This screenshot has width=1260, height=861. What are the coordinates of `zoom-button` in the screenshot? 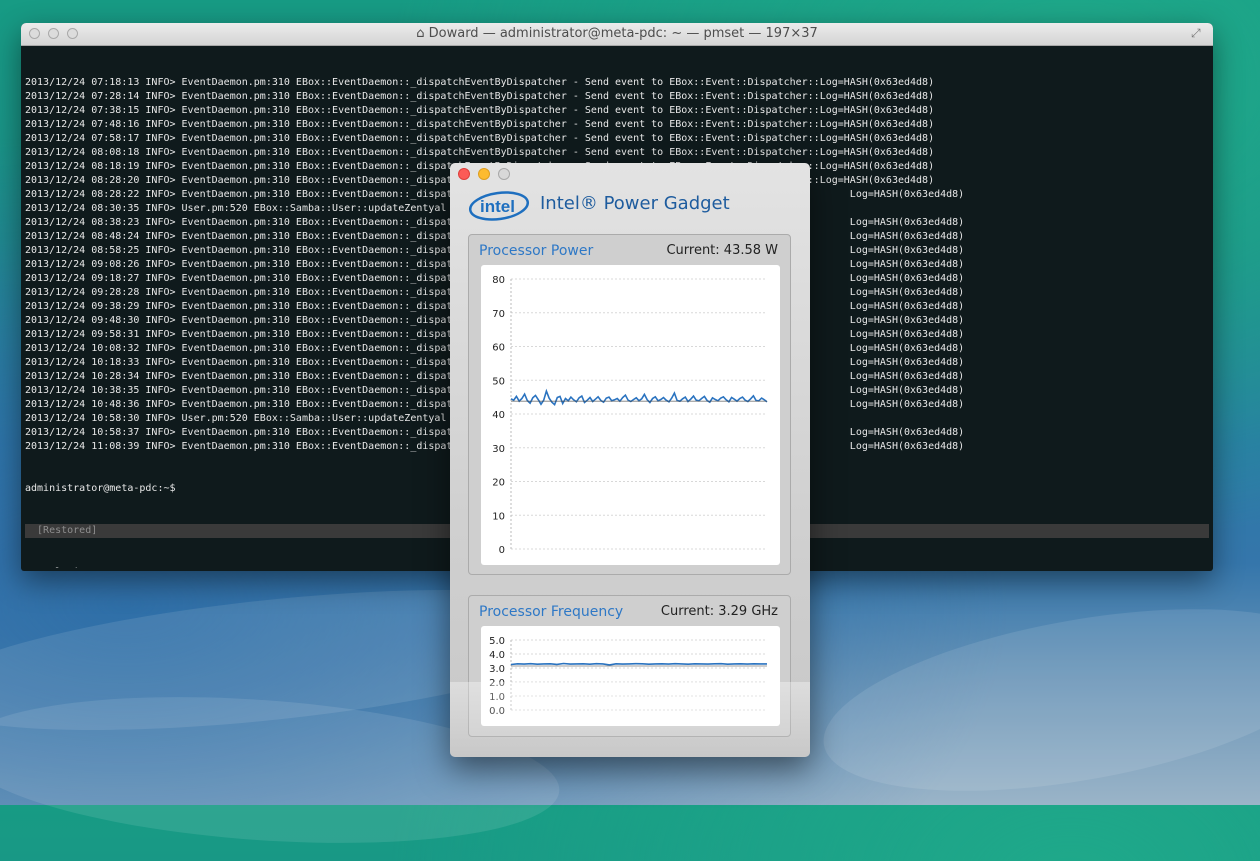 It's located at (504, 174).